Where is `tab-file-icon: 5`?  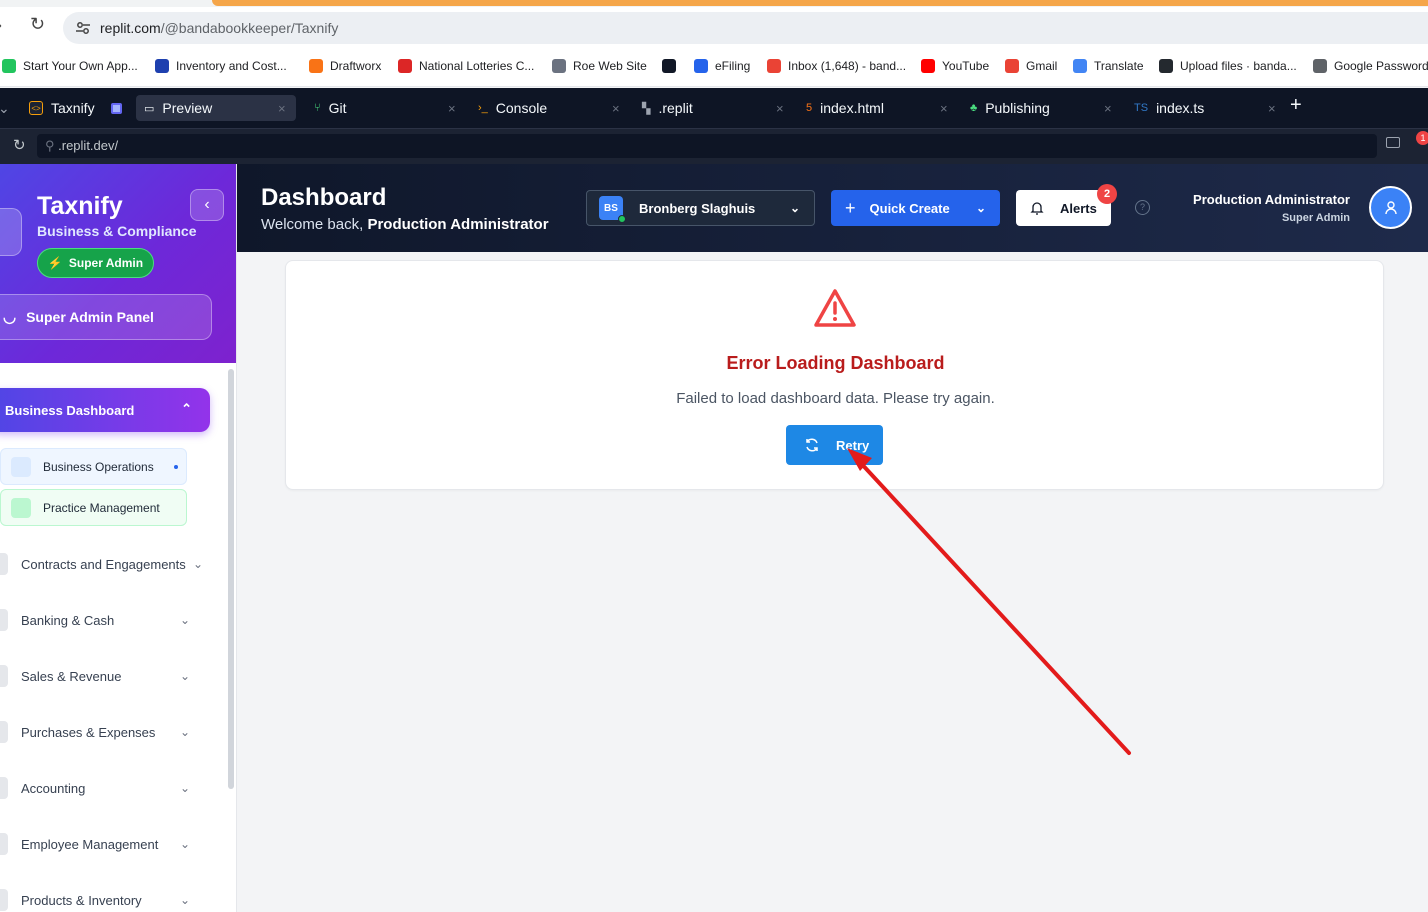 tab-file-icon: 5 is located at coordinates (809, 108).